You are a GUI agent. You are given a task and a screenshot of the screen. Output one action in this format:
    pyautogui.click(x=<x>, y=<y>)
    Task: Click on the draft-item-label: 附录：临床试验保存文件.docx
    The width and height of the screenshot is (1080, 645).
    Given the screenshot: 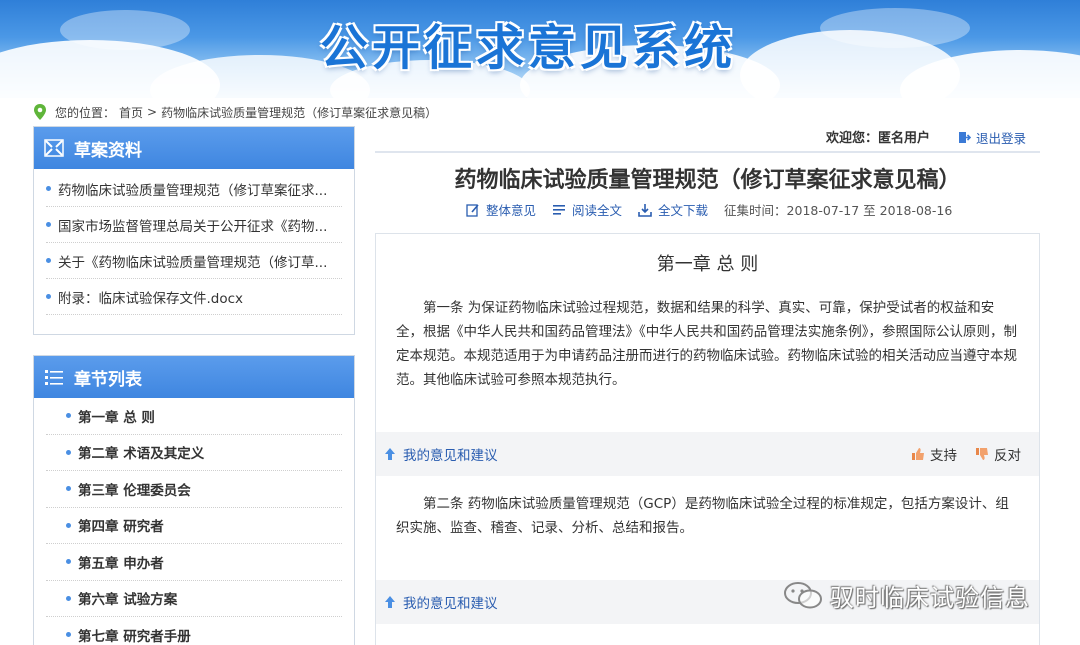 What is the action you would take?
    pyautogui.click(x=150, y=297)
    